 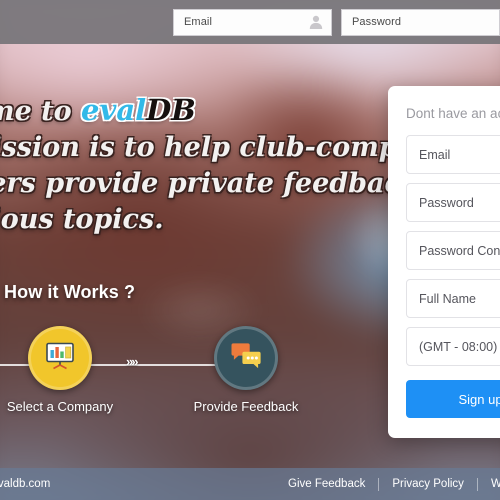 What do you see at coordinates (435, 154) in the screenshot?
I see `register-email-placeholder: Email` at bounding box center [435, 154].